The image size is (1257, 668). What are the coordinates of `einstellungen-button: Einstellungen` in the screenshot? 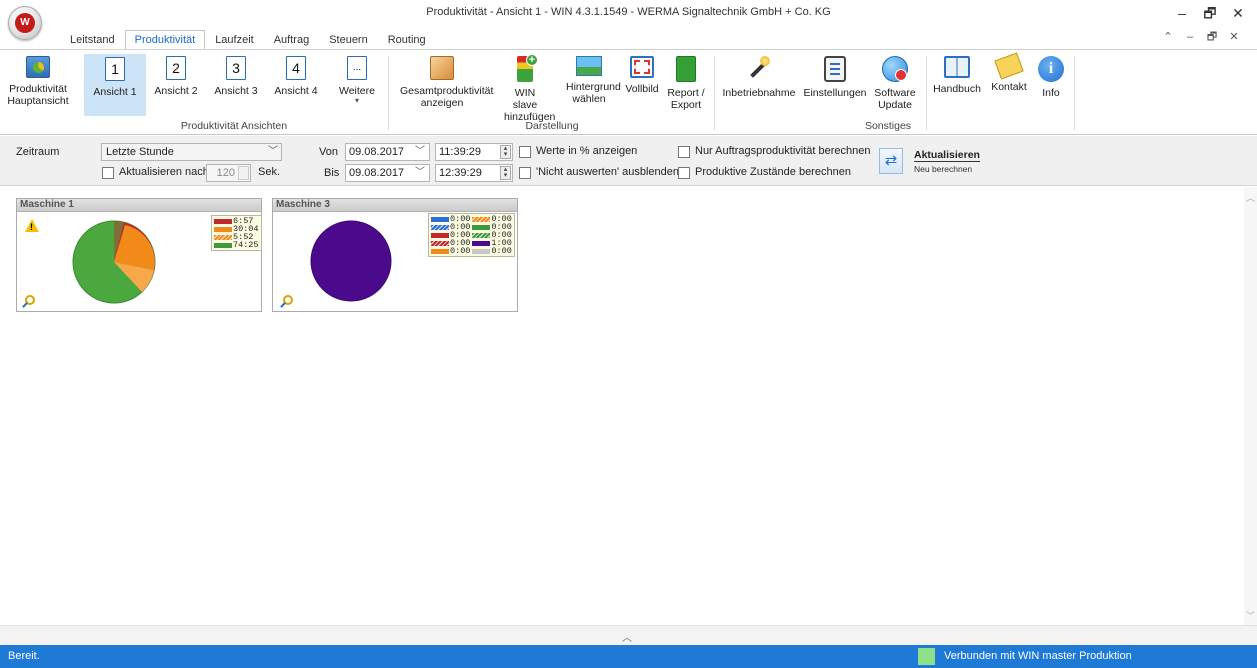 It's located at (835, 85).